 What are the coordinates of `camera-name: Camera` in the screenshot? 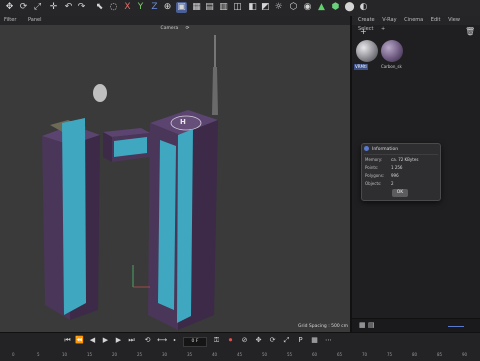 It's located at (170, 28).